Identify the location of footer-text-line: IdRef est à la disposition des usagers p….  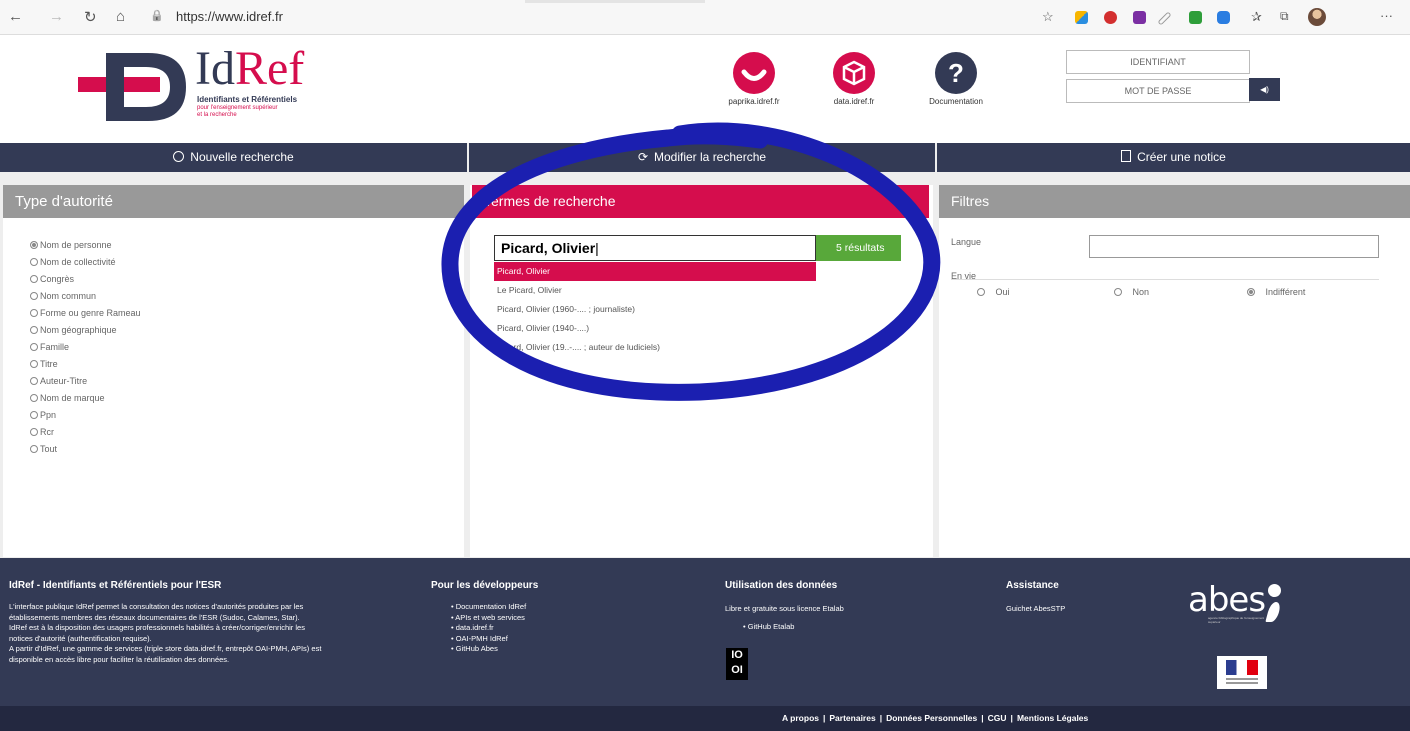
(157, 627).